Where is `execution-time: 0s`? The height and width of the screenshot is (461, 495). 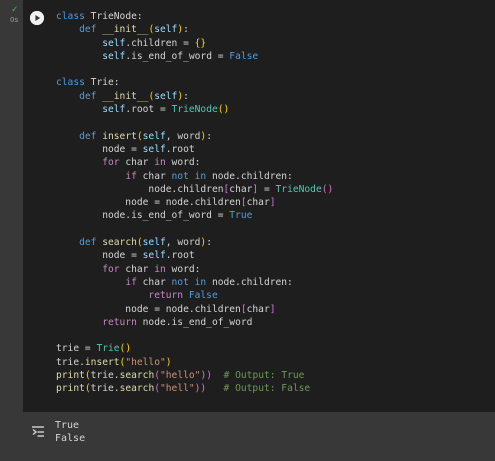
execution-time: 0s is located at coordinates (14, 20).